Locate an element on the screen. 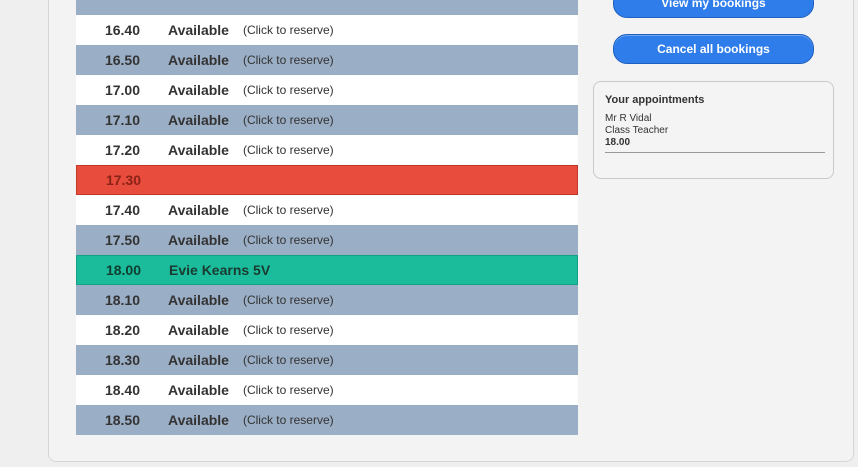 This screenshot has width=858, height=467. slot-time: 16.50 is located at coordinates (122, 60).